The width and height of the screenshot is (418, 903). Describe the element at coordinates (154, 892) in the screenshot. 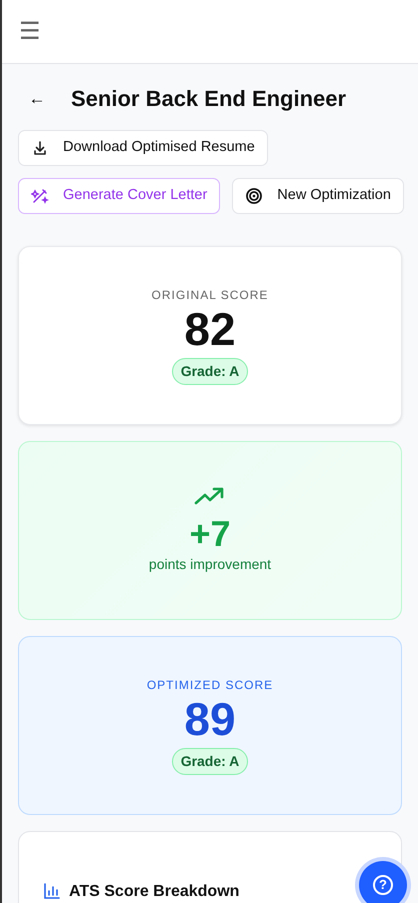

I see `section-title: ATS Score Breakdown` at that location.